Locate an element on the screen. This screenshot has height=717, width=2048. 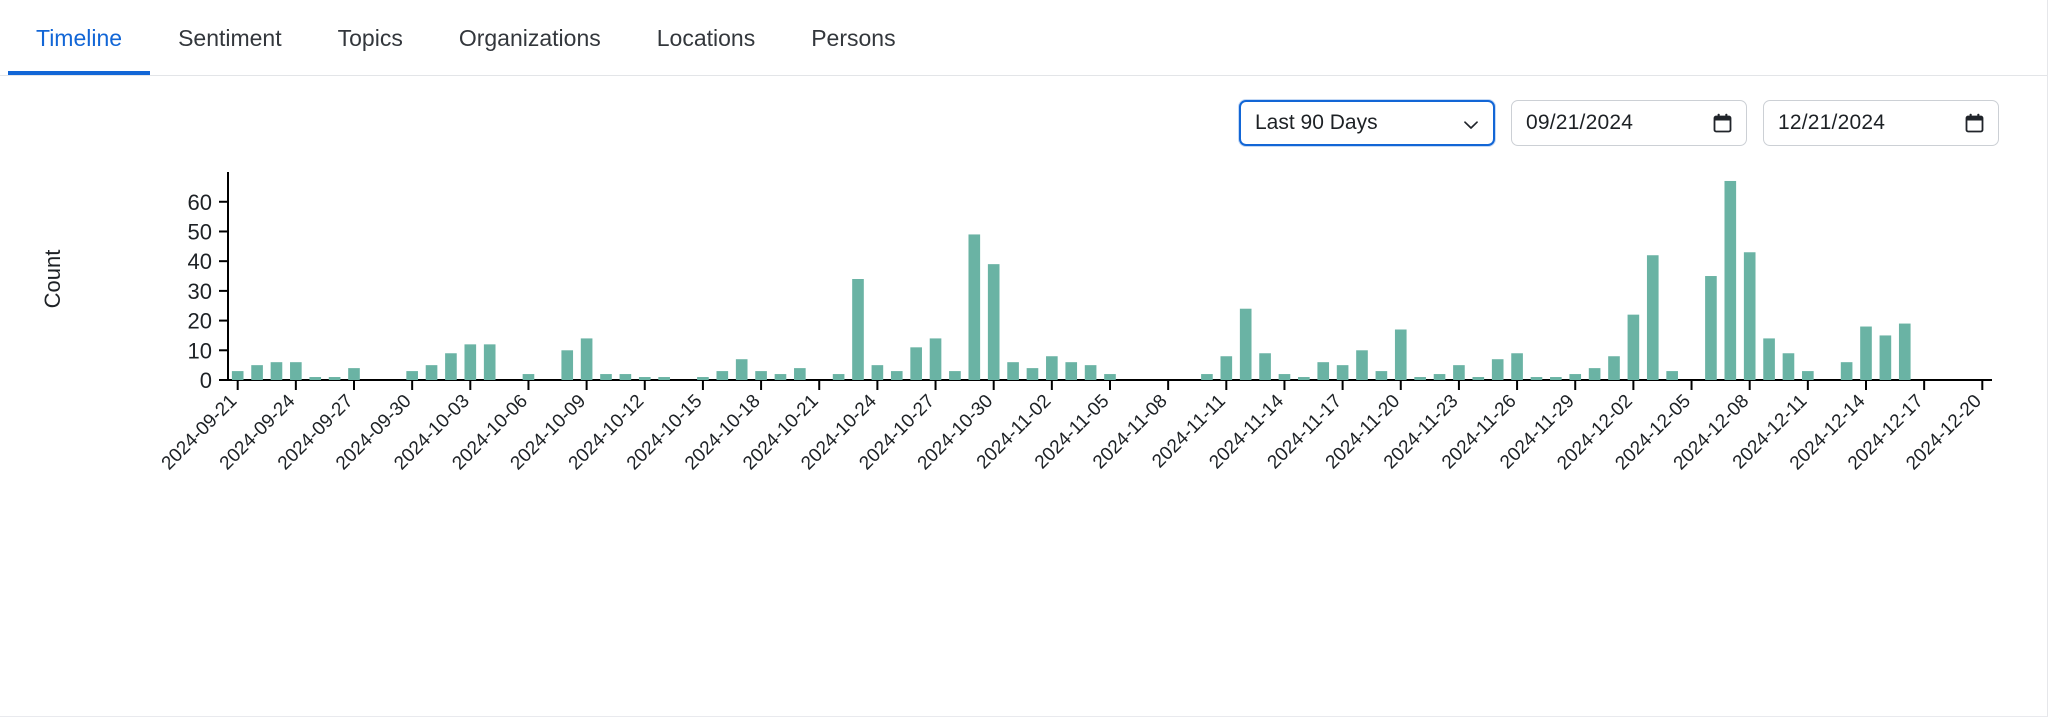
y-axis-tick-label: 60 is located at coordinates (200, 202).